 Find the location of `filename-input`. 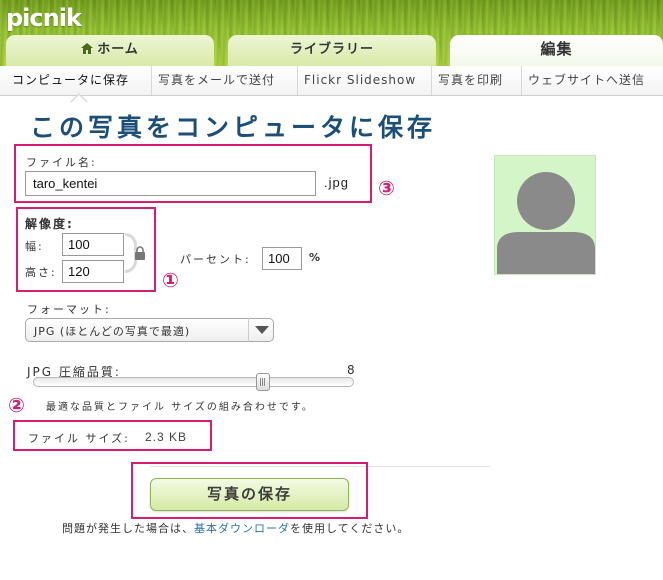

filename-input is located at coordinates (170, 183).